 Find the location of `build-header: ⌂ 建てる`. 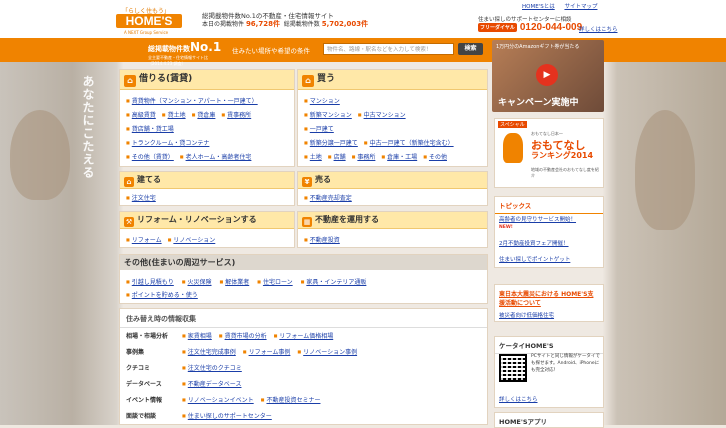

build-header: ⌂ 建てる is located at coordinates (207, 180).